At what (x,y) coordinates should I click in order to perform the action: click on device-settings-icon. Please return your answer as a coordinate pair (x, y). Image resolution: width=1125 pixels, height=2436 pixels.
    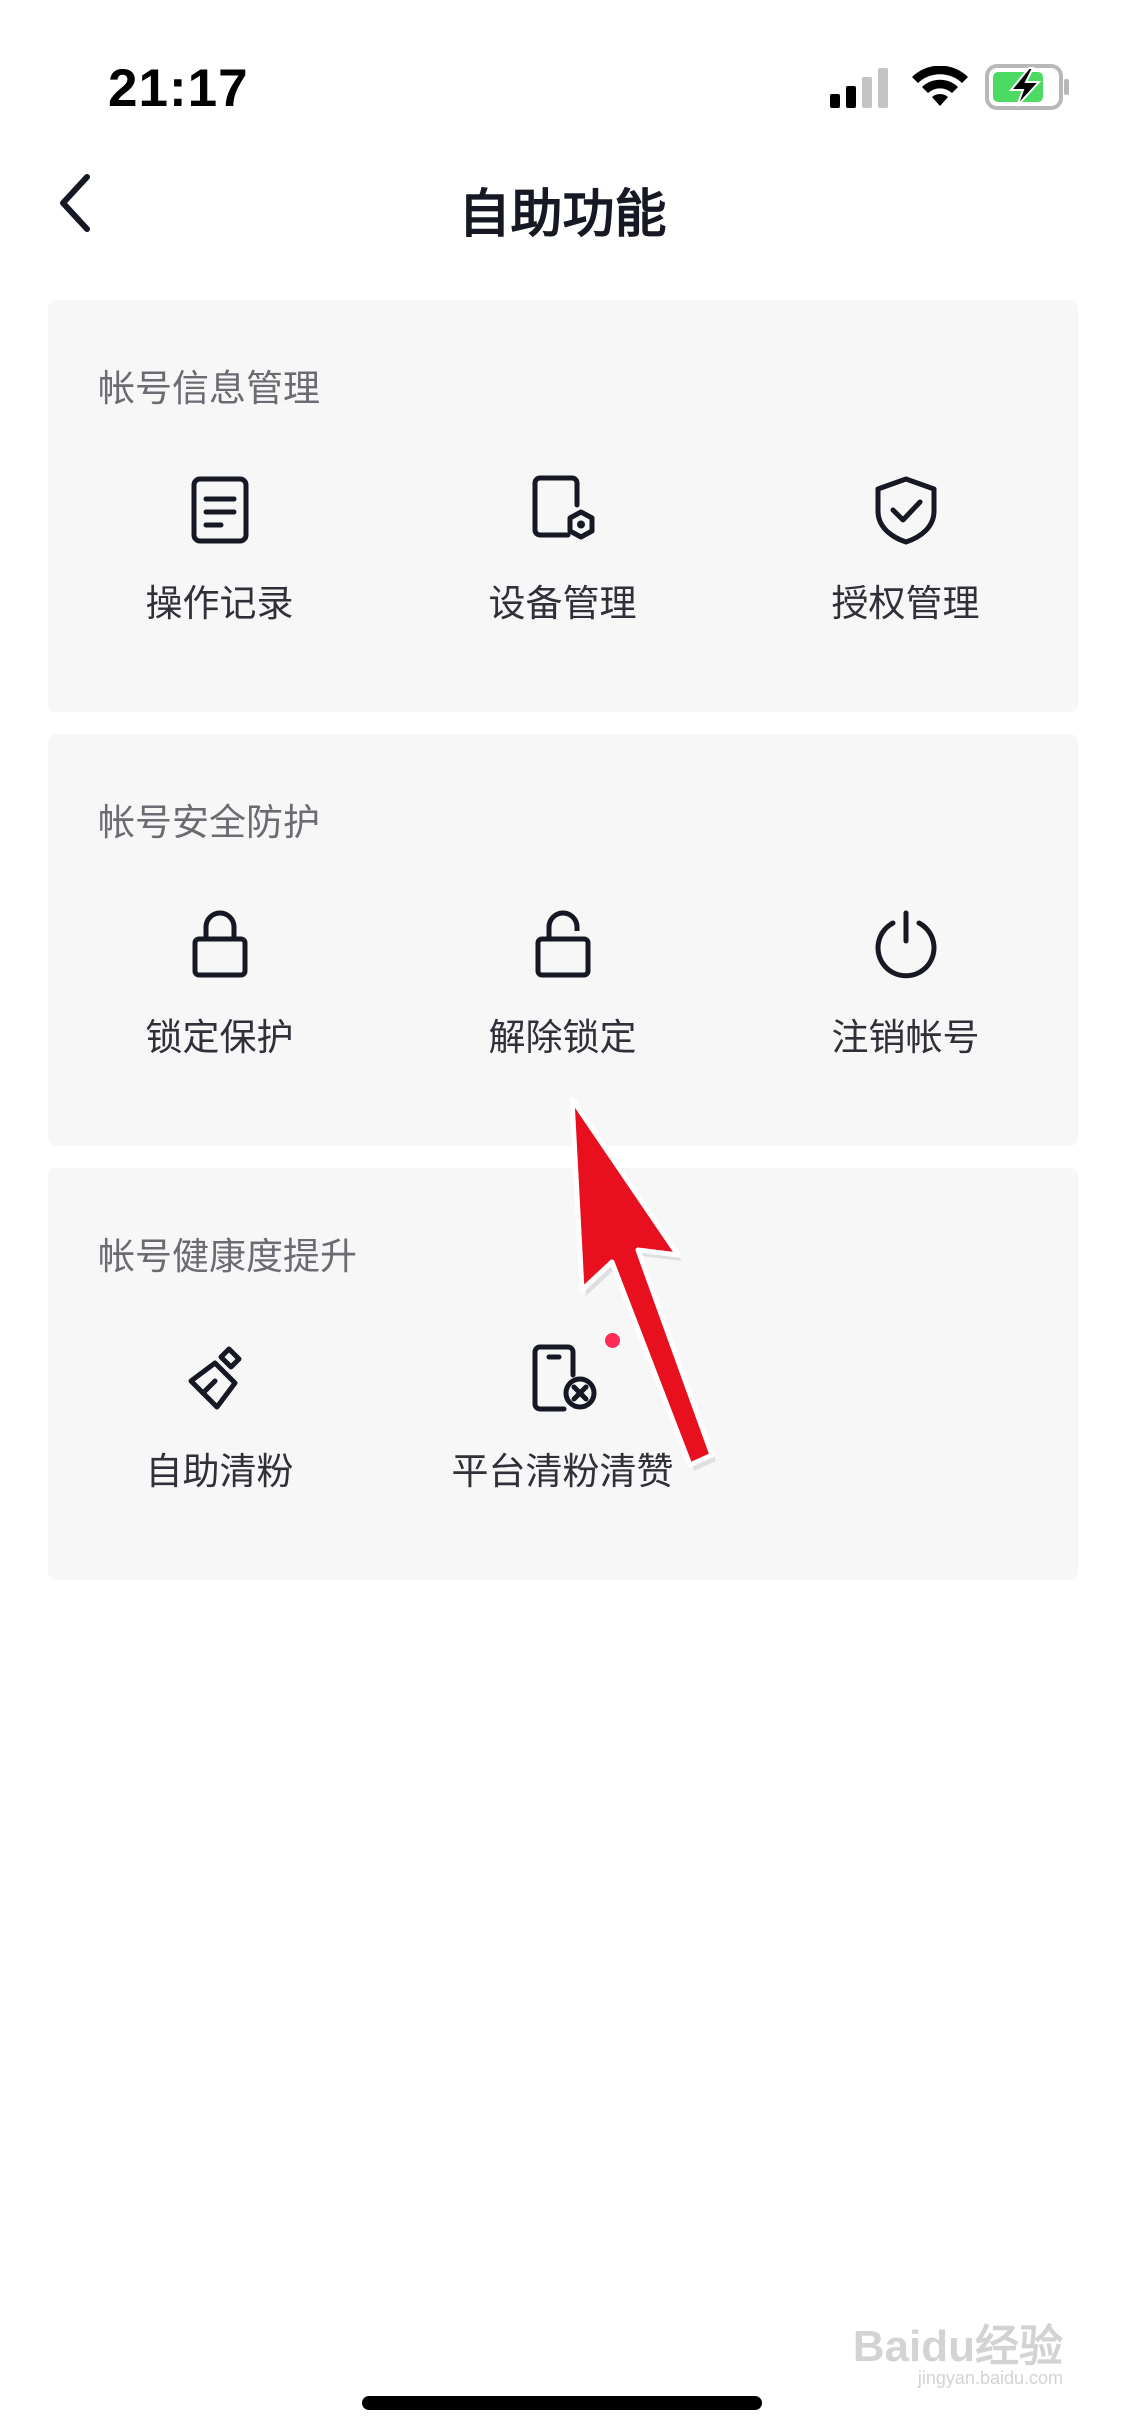
    Looking at the image, I should click on (563, 507).